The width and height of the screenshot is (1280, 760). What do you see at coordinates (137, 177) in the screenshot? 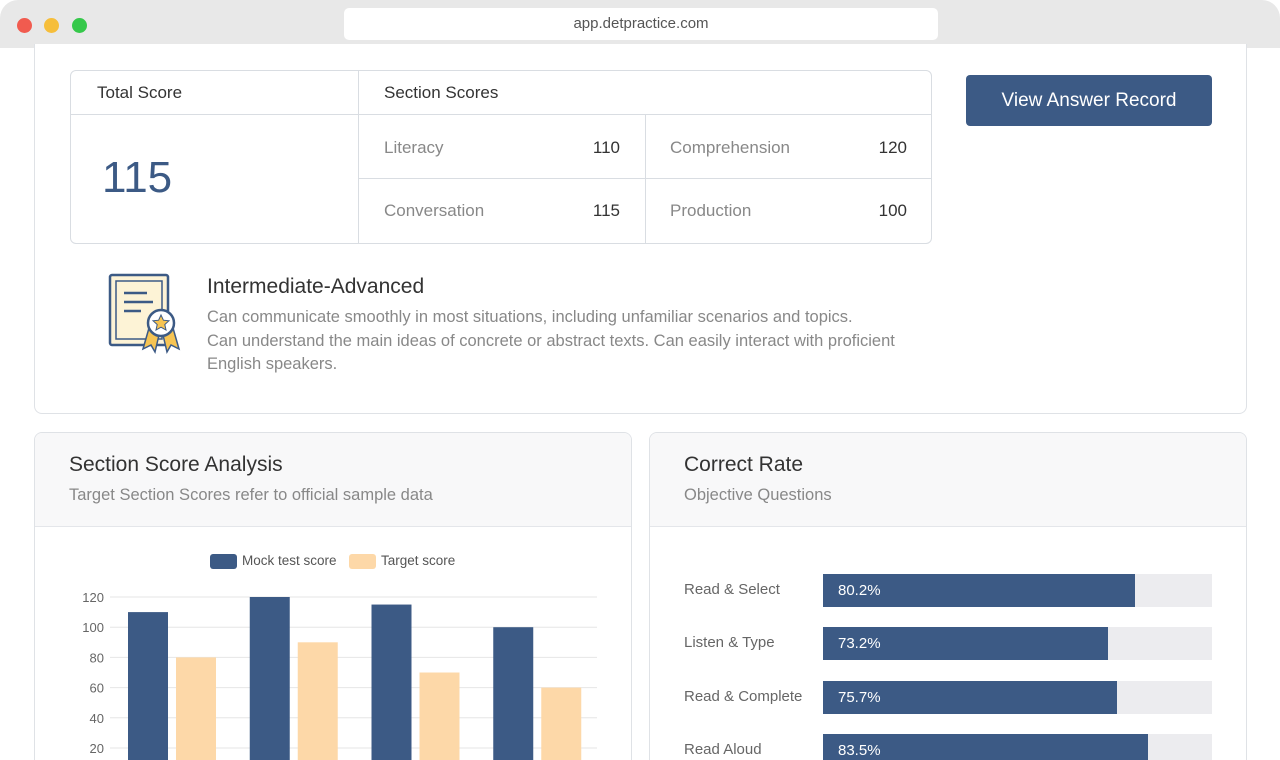
I see `total-score-value: 115` at bounding box center [137, 177].